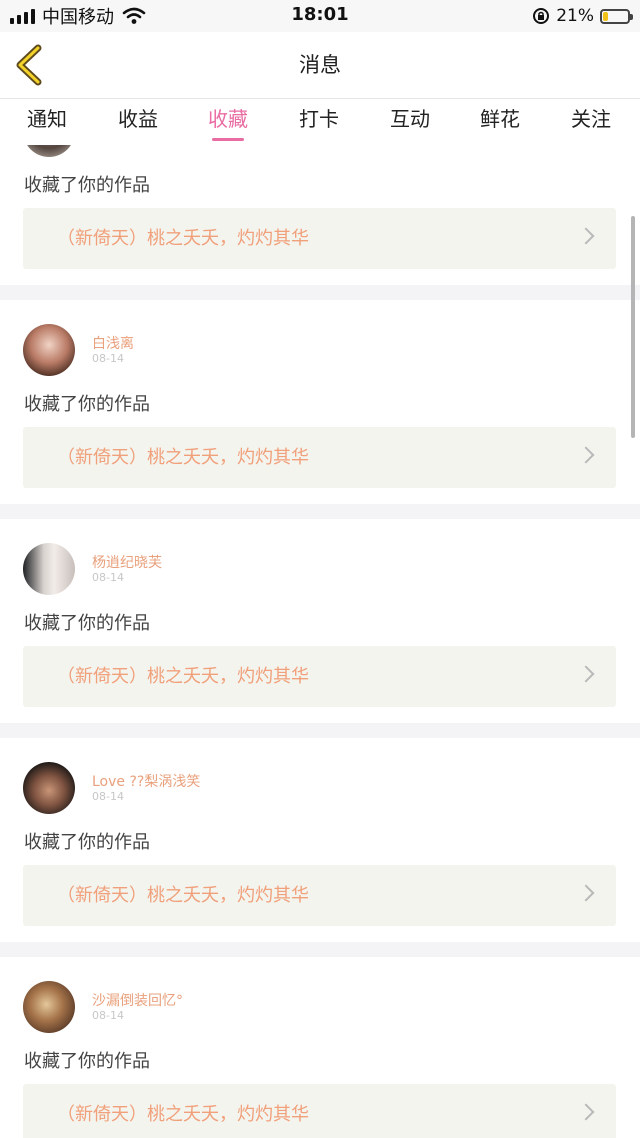 This screenshot has width=640, height=1138. What do you see at coordinates (591, 119) in the screenshot?
I see `tab-label: 关注` at bounding box center [591, 119].